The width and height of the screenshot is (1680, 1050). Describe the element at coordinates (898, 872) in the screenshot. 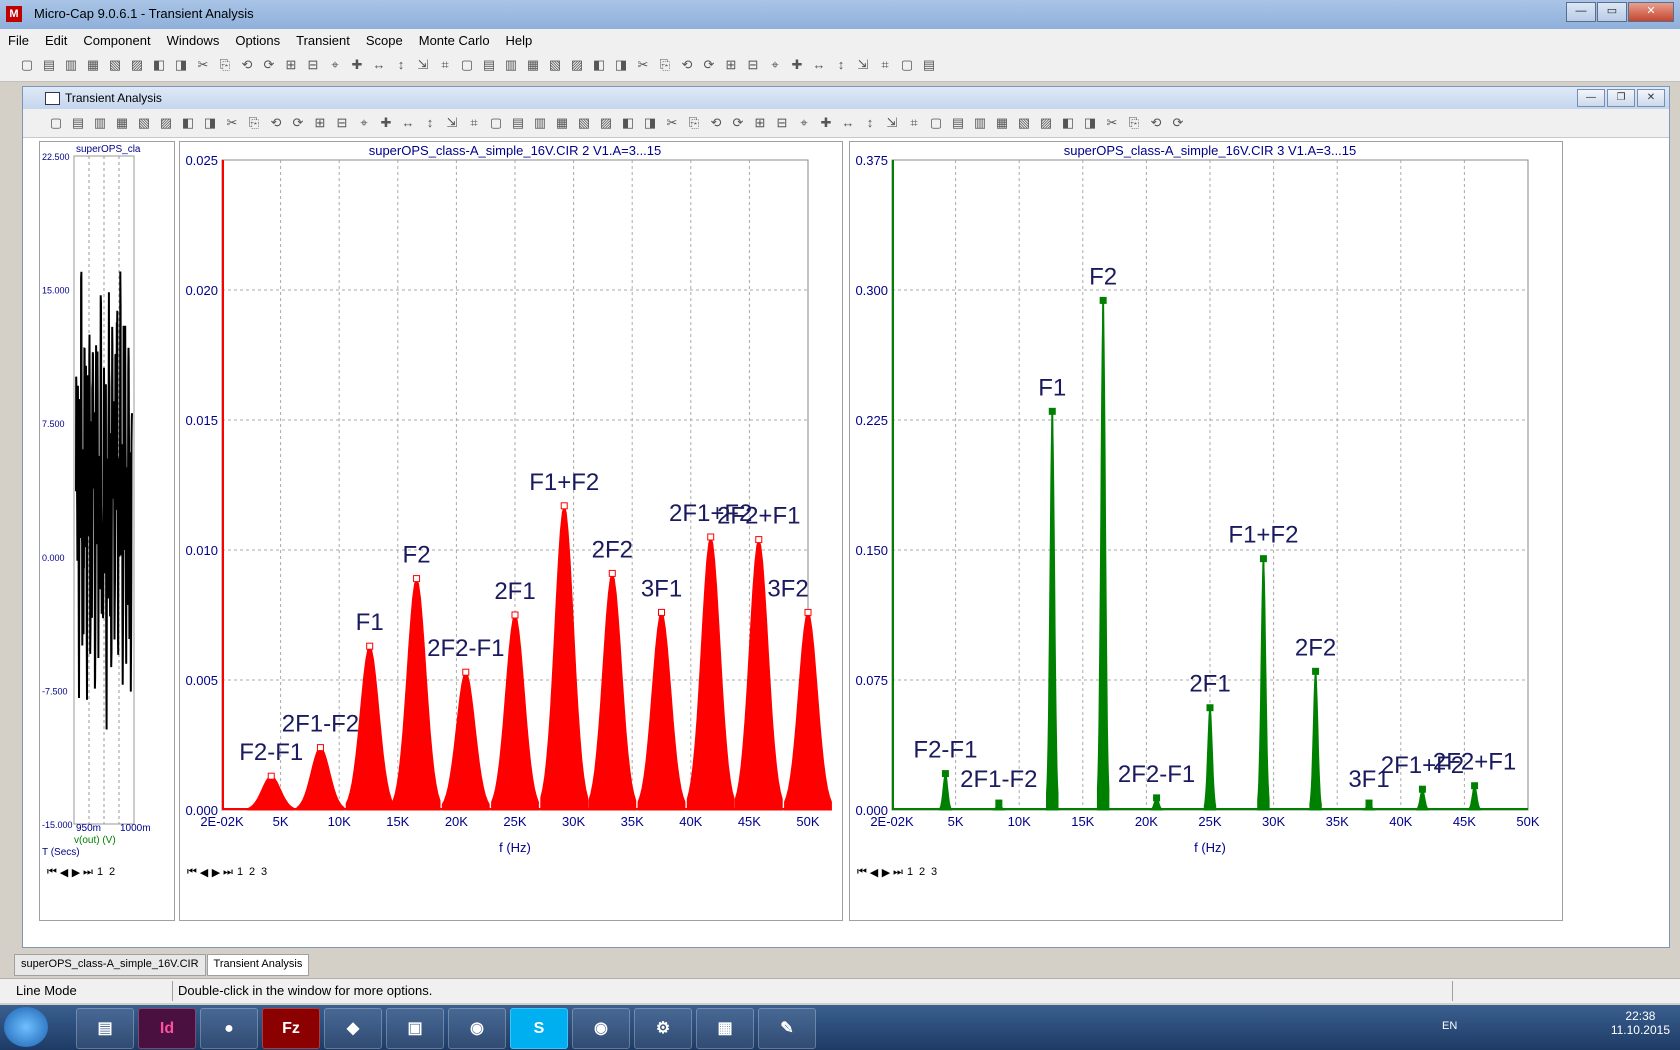

I see `green-nav-last: ⏭` at that location.